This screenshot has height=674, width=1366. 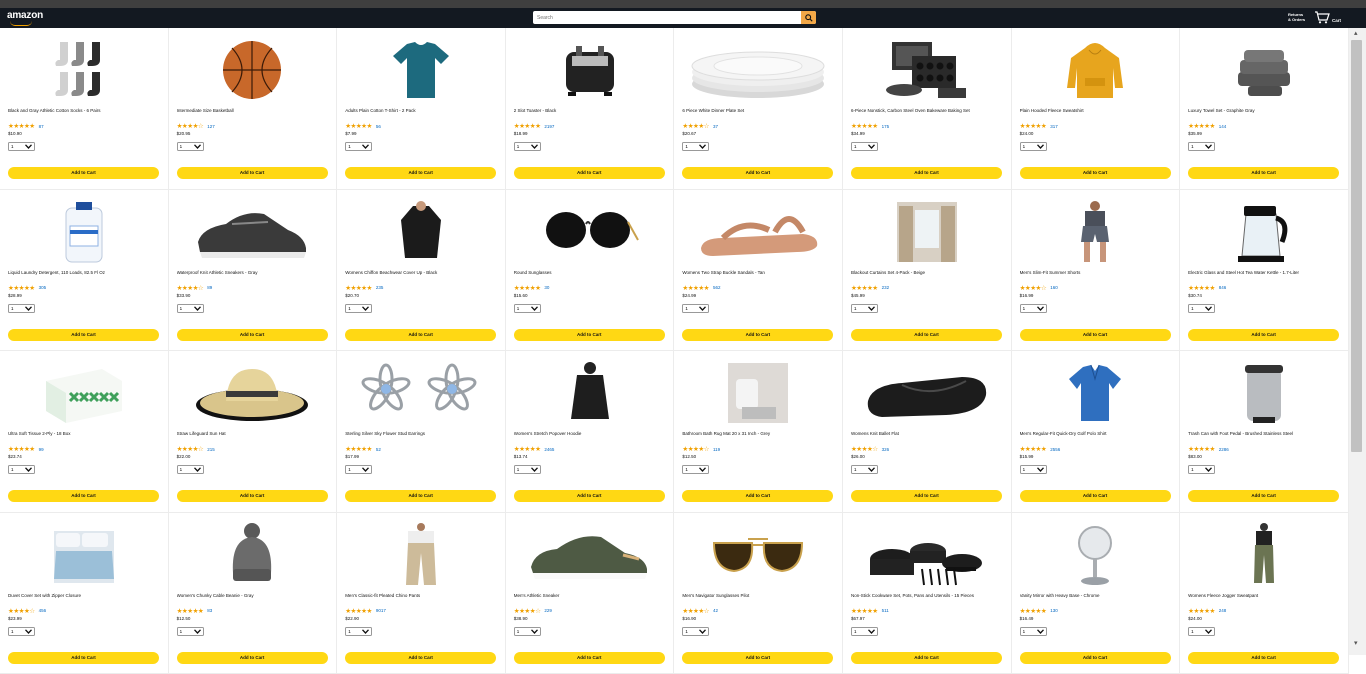 I want to click on product-title: 6 Piece White Dinner Plate Set, so click(x=759, y=110).